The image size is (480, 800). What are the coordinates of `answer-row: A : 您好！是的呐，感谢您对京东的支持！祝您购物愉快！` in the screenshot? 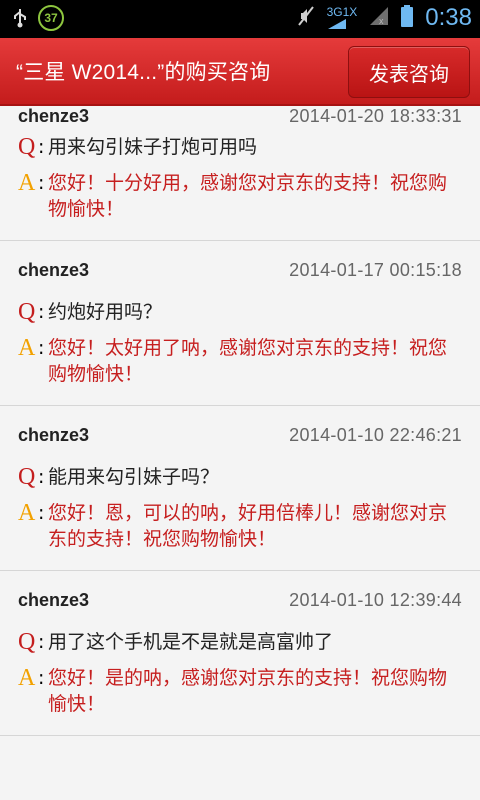 It's located at (240, 700).